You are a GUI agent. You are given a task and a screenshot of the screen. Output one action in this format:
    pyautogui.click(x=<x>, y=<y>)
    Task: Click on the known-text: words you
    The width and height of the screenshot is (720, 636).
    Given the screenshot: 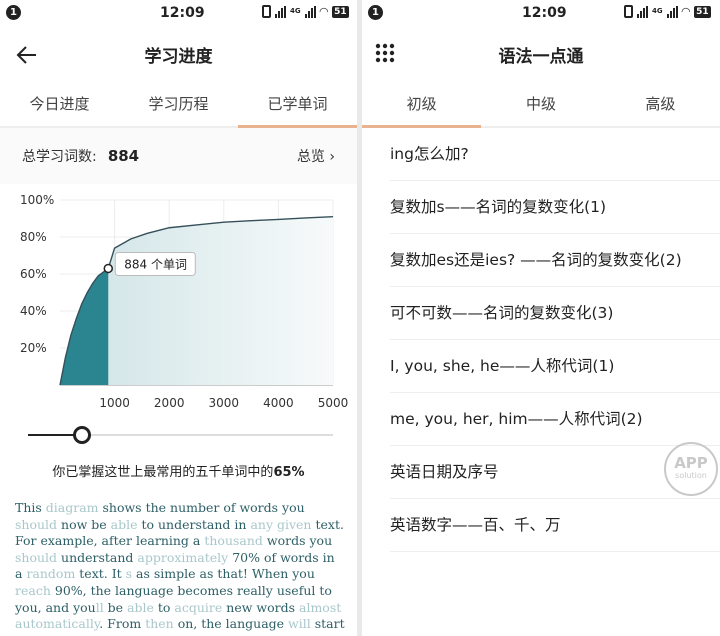 What is the action you would take?
    pyautogui.click(x=297, y=541)
    